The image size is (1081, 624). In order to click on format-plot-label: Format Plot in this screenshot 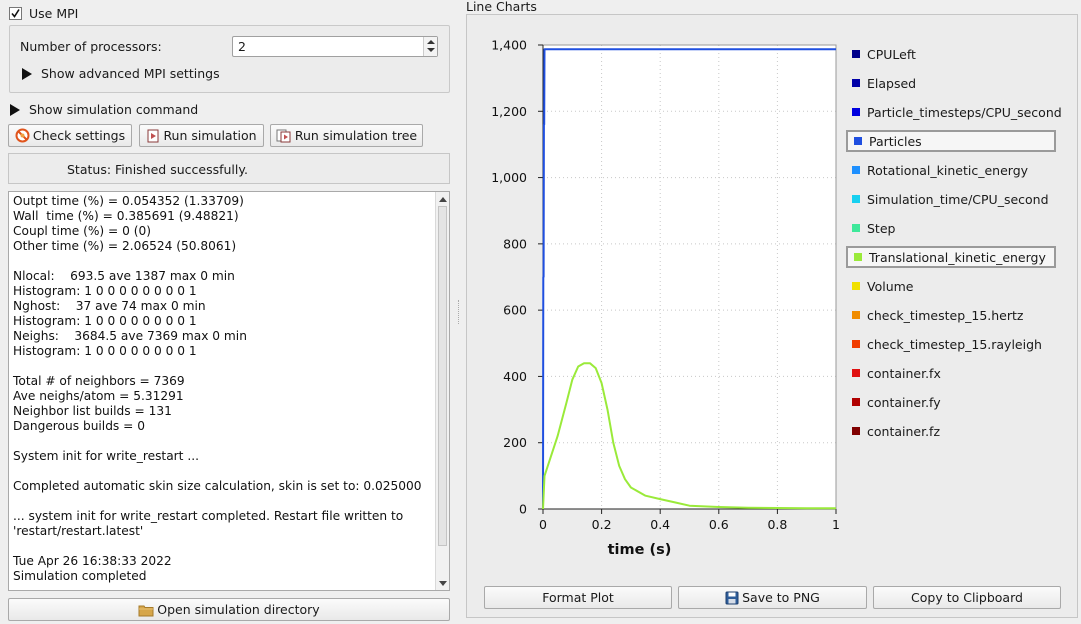, I will do `click(578, 597)`.